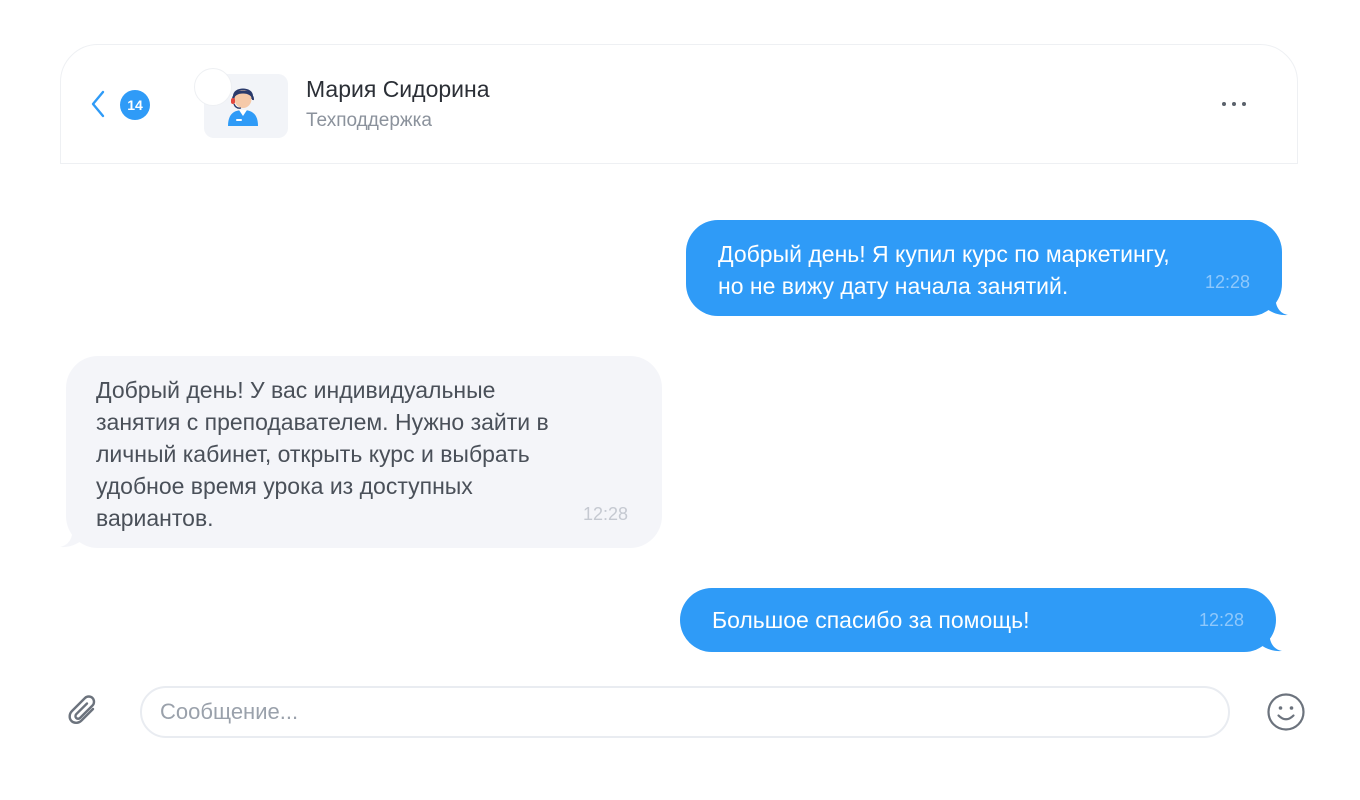 Image resolution: width=1360 pixels, height=800 pixels. Describe the element at coordinates (284, 486) in the screenshot. I see `message-text-line: удобное время урока из доступных` at that location.